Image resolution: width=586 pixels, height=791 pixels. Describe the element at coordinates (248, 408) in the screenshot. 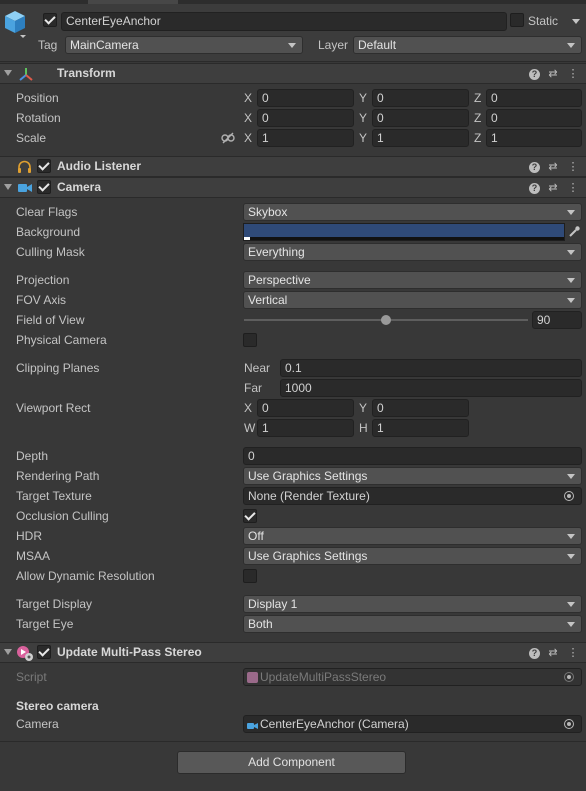

I see `viewport-x-axis: X` at that location.